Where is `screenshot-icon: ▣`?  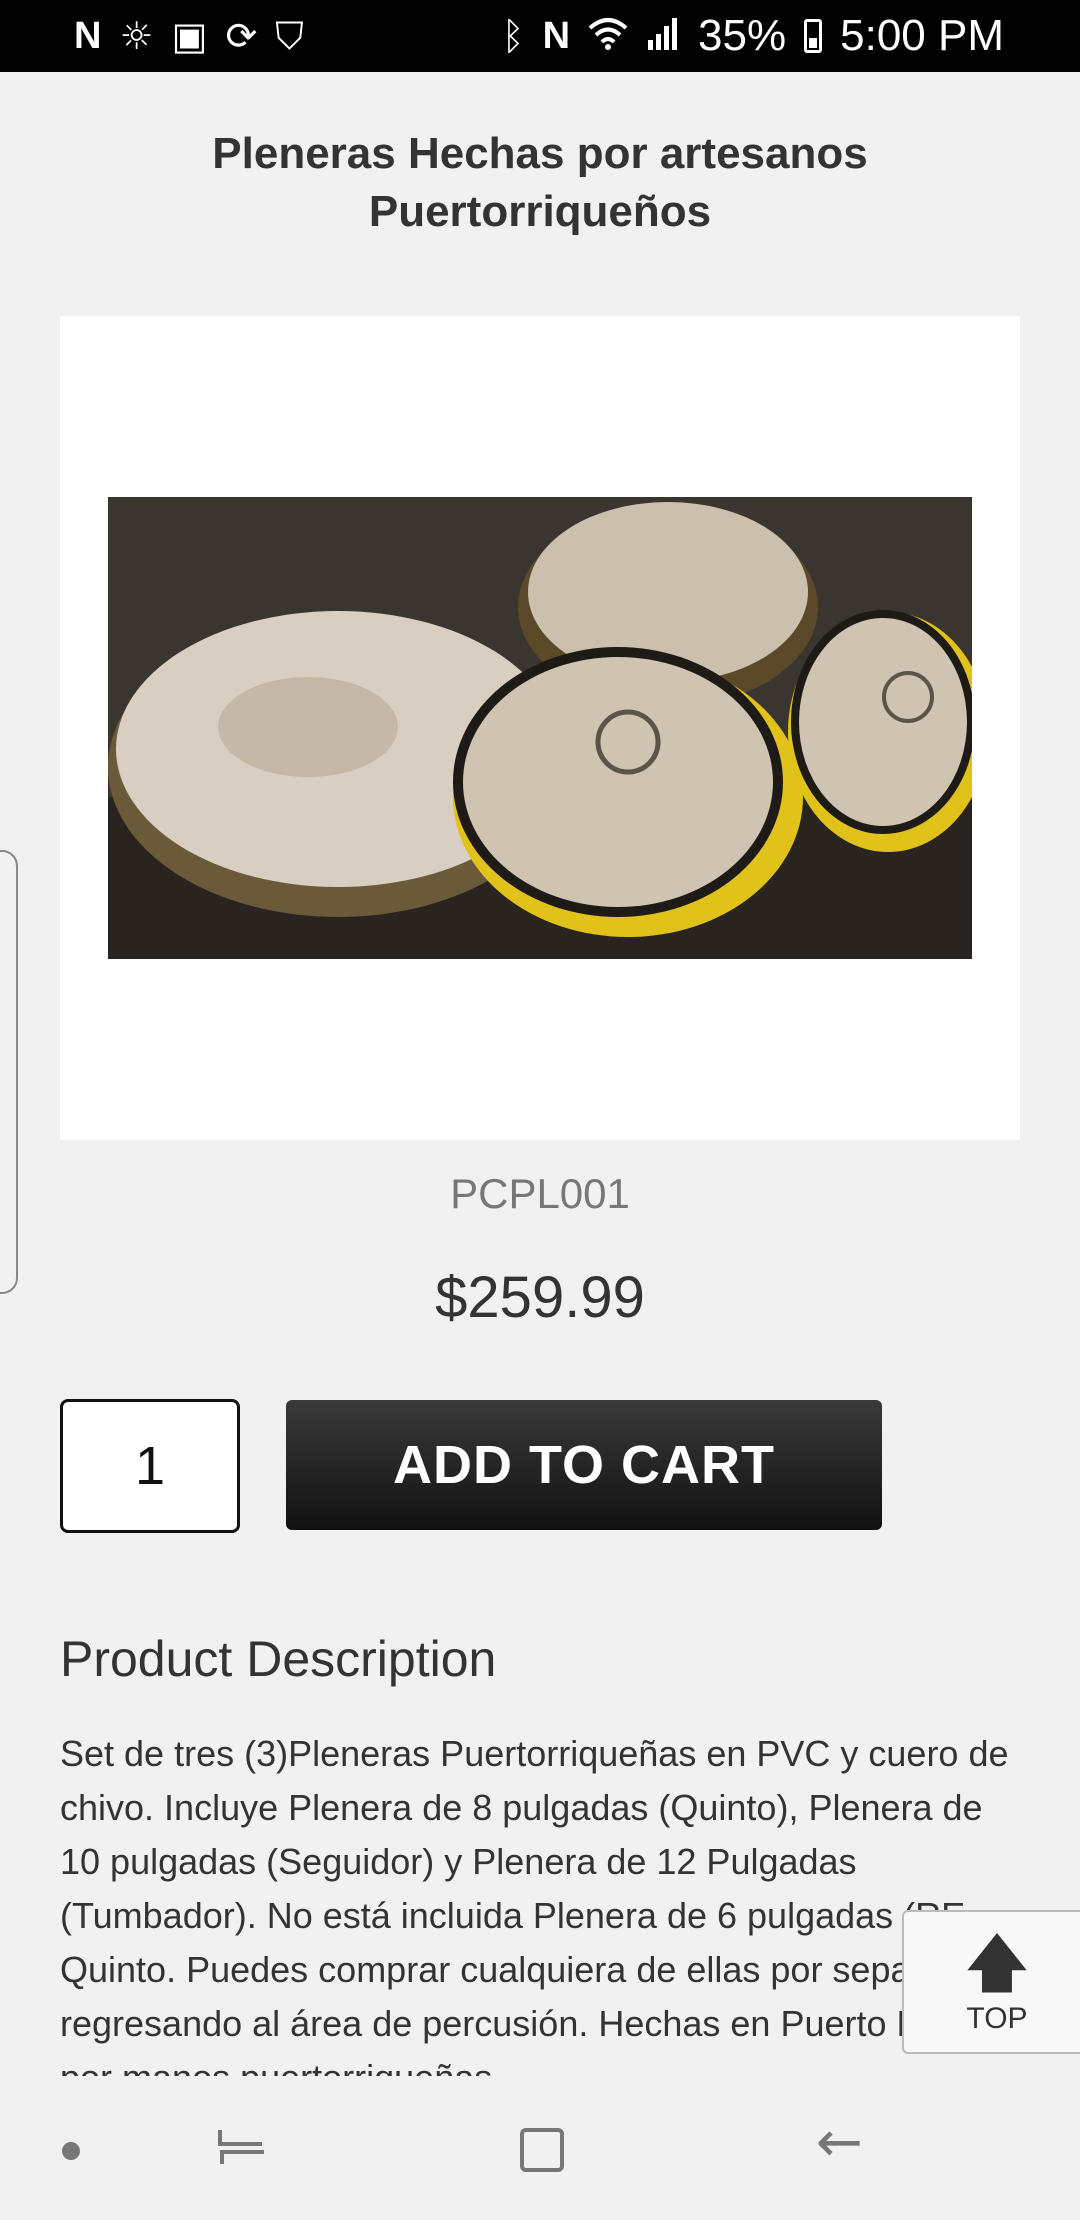 screenshot-icon: ▣ is located at coordinates (189, 36).